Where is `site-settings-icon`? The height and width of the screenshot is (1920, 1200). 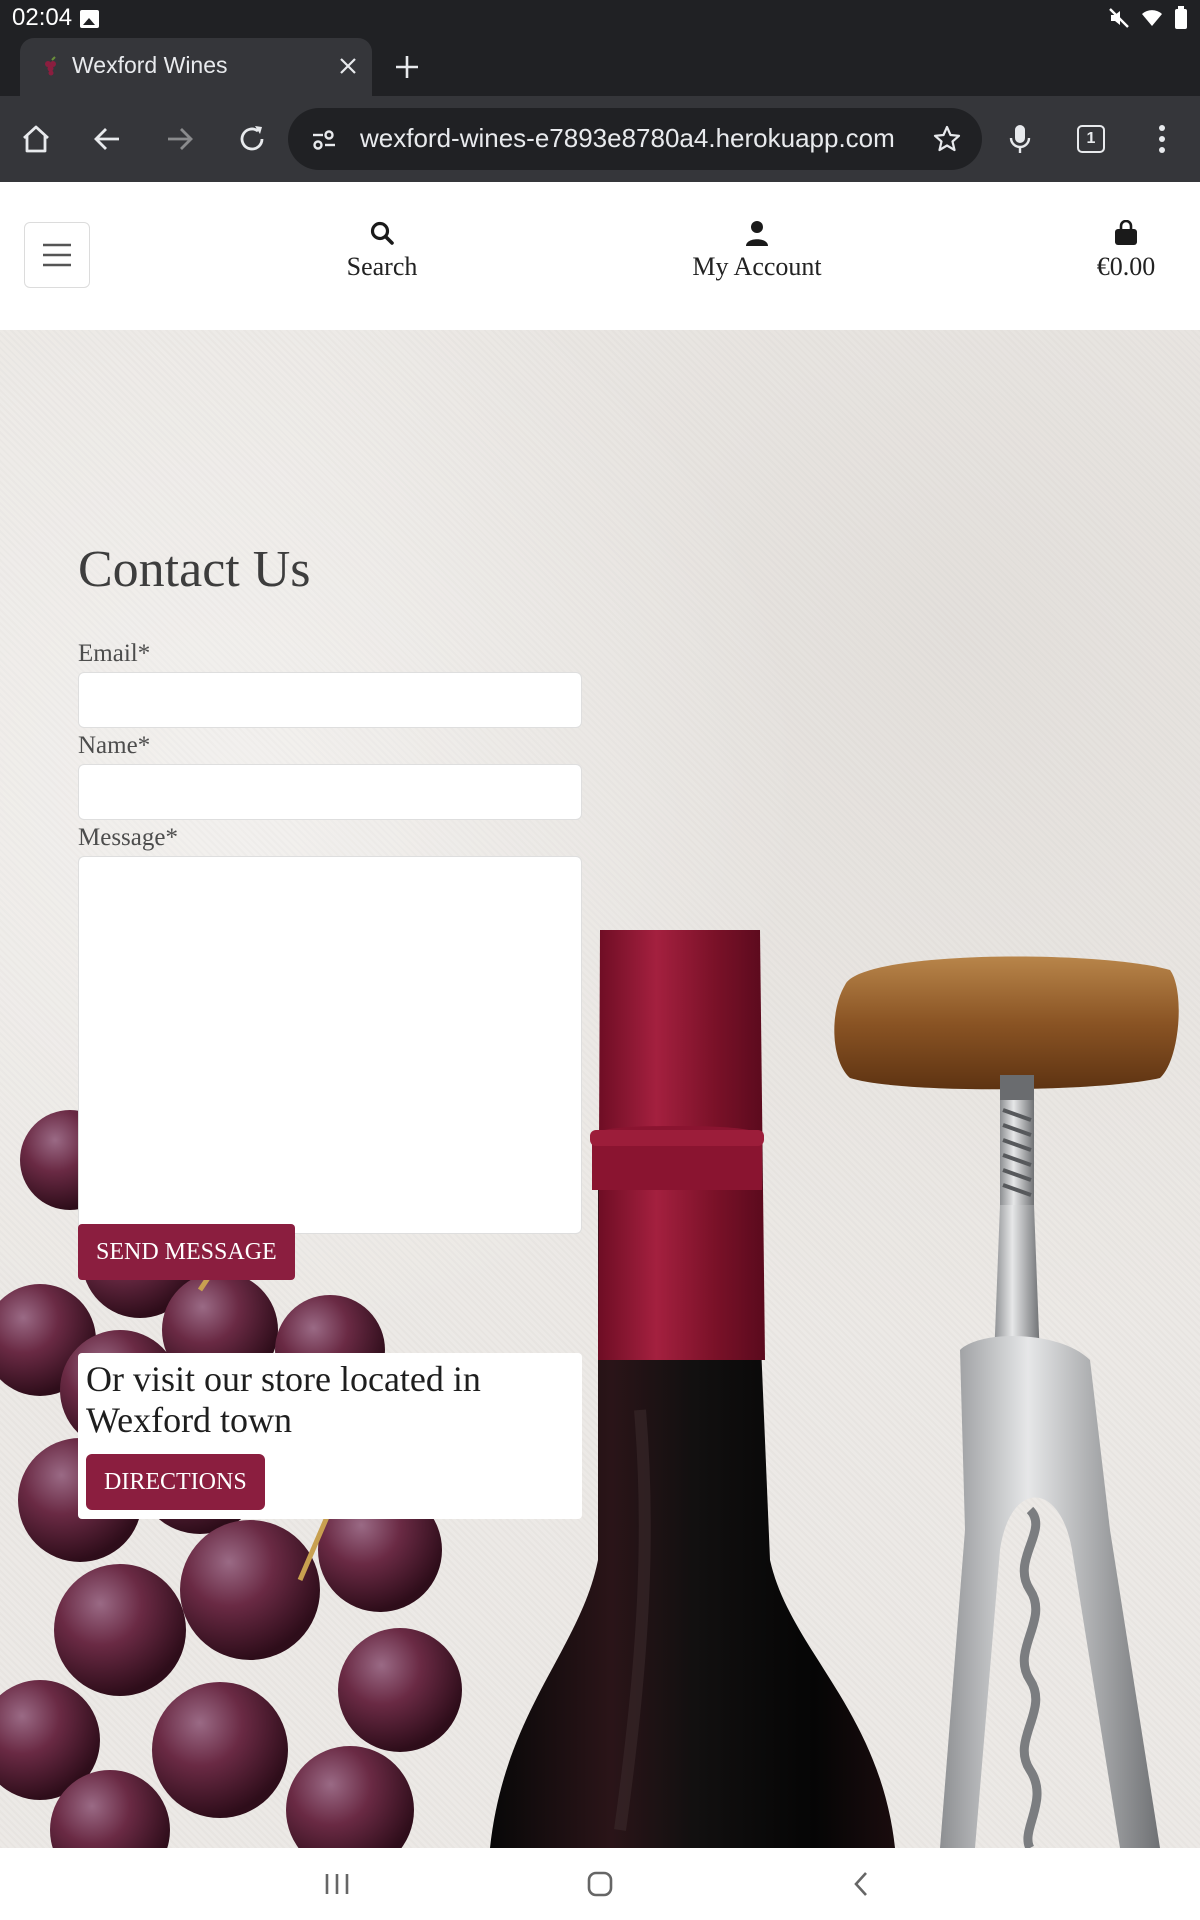
site-settings-icon is located at coordinates (324, 140).